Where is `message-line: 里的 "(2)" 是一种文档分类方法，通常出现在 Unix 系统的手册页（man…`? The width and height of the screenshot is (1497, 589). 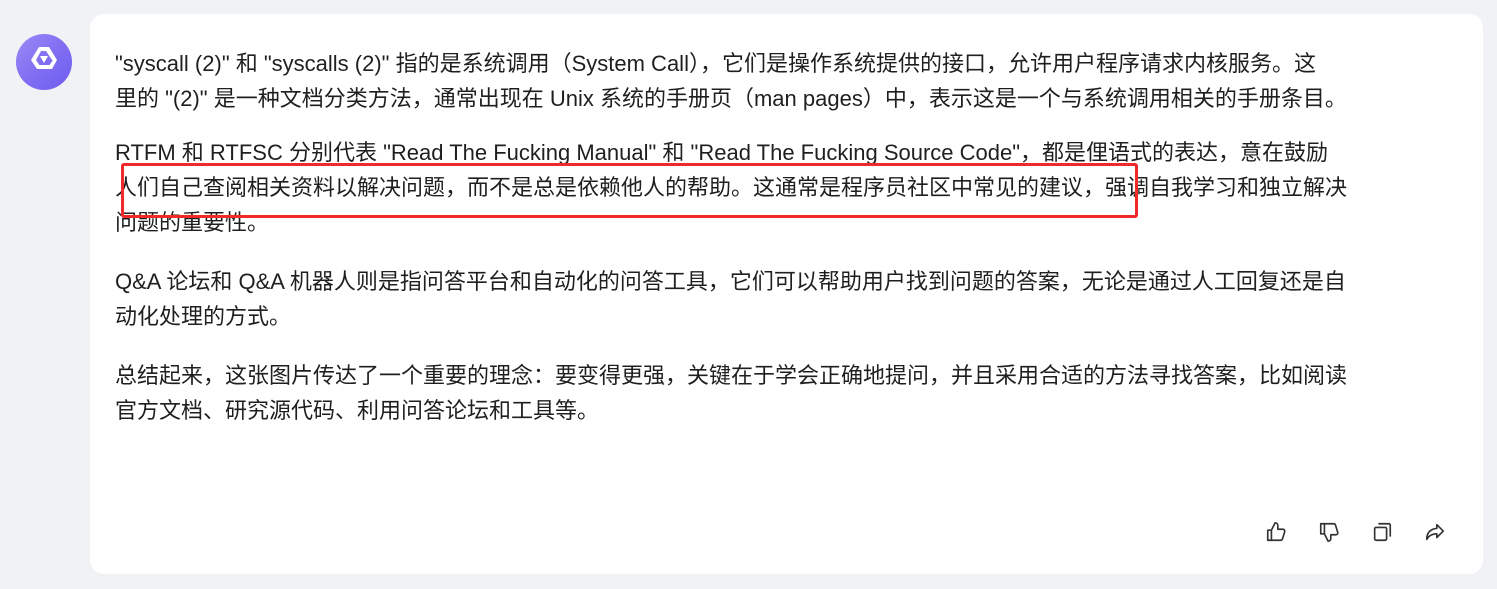
message-line: 里的 "(2)" 是一种文档分类方法，通常出现在 Unix 系统的手册页（man… is located at coordinates (731, 98).